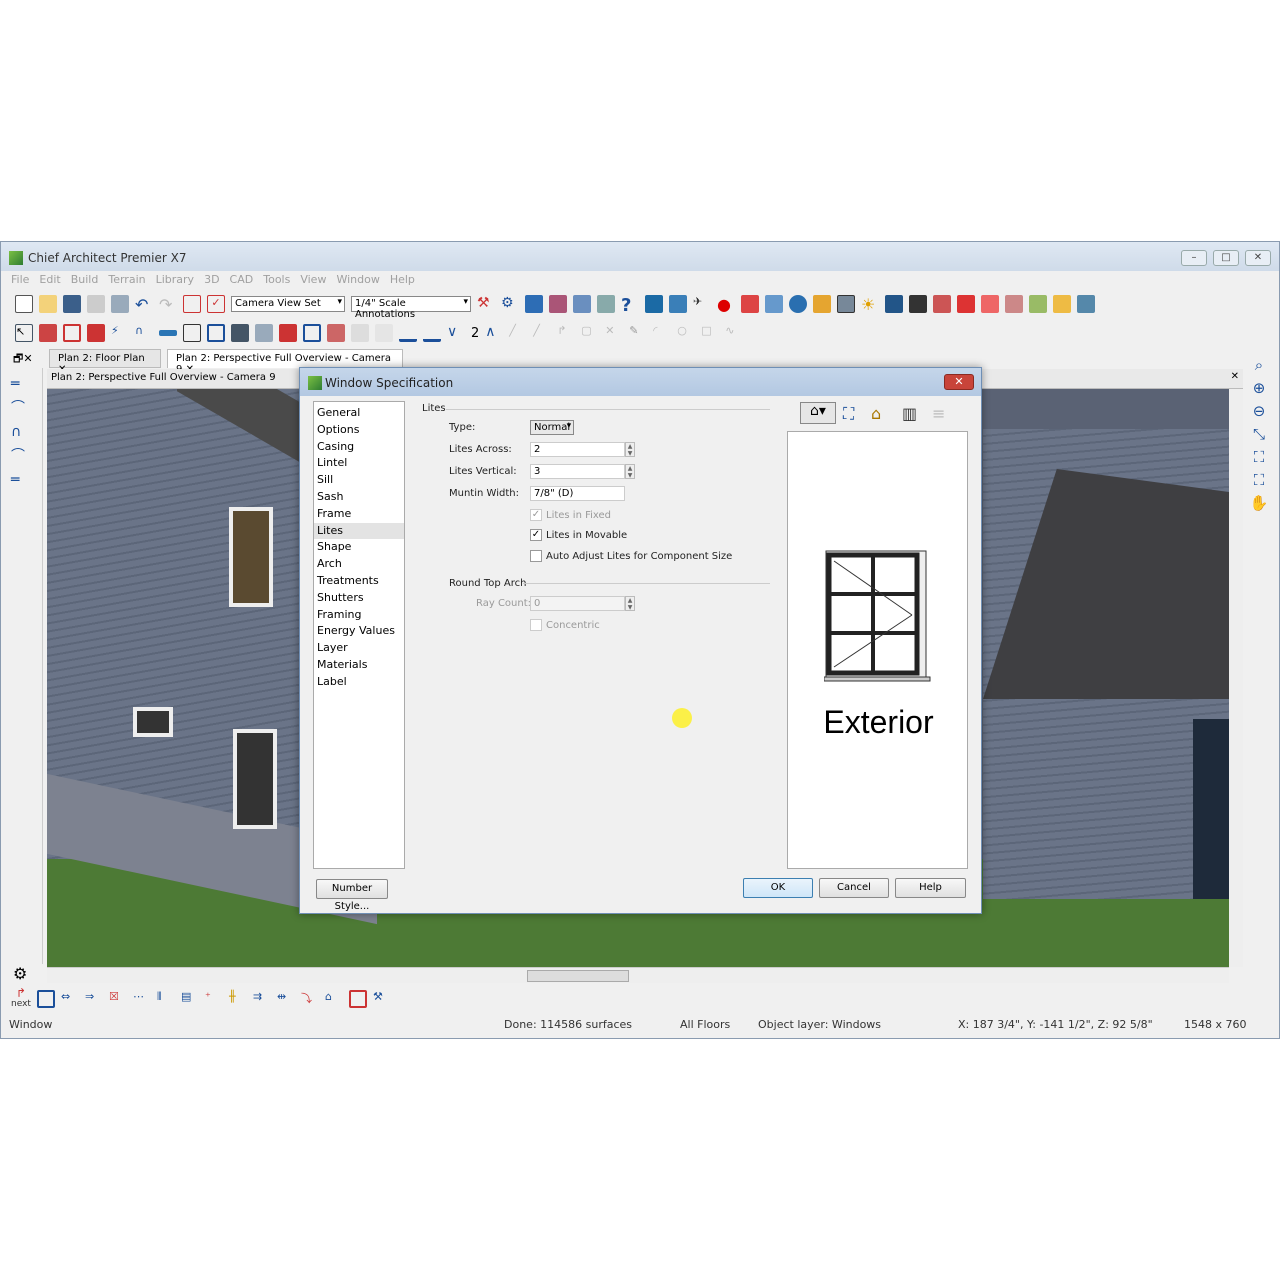 The width and height of the screenshot is (1280, 1280). What do you see at coordinates (606, 304) in the screenshot?
I see `materials-list-icon` at bounding box center [606, 304].